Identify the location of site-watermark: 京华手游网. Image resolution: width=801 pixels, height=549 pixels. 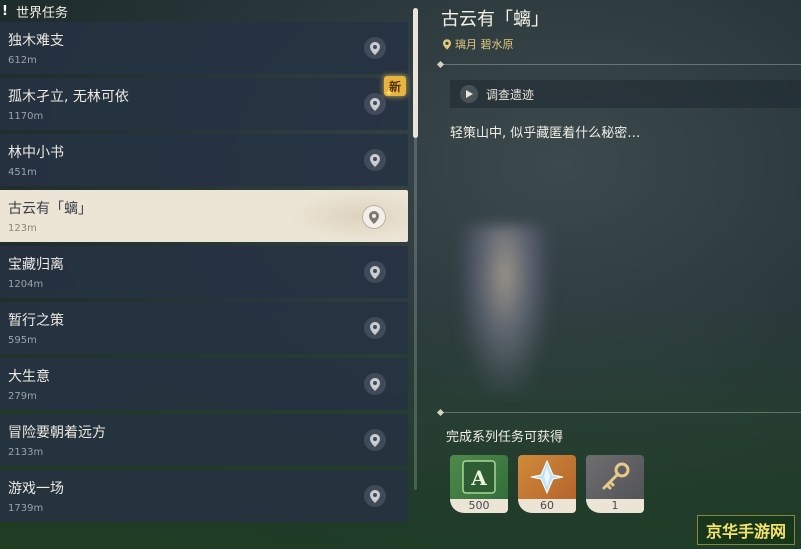
(745, 530).